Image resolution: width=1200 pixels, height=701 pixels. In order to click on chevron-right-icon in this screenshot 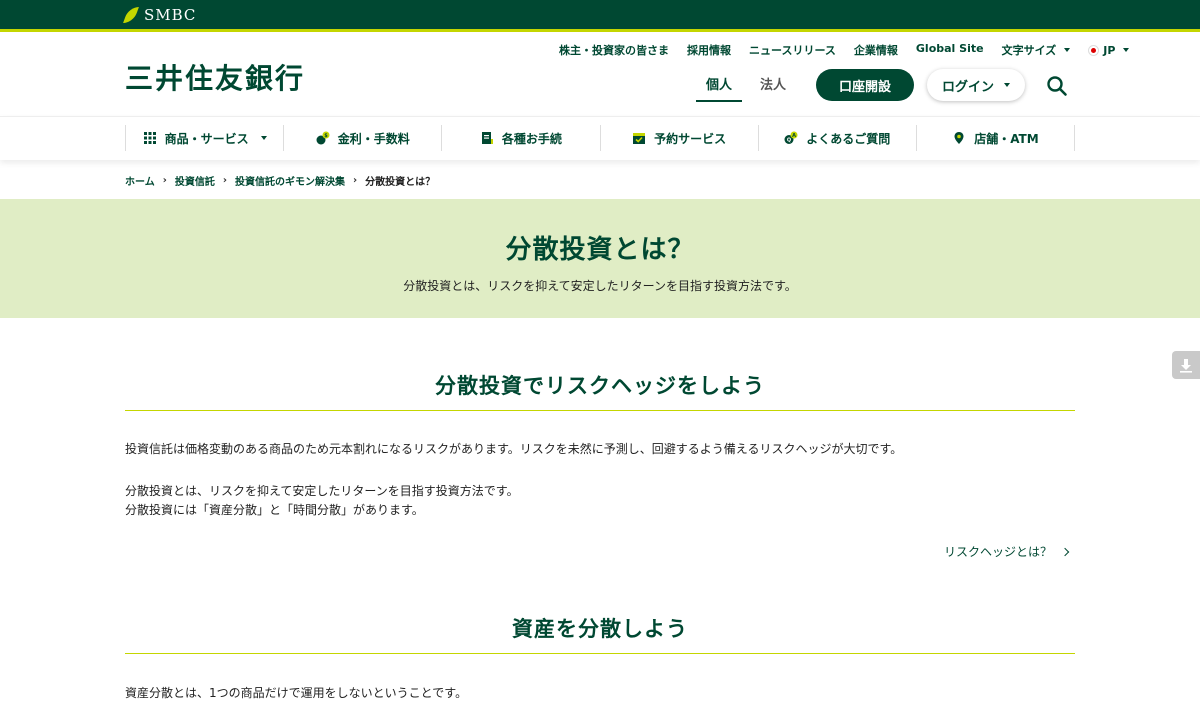, I will do `click(1065, 551)`.